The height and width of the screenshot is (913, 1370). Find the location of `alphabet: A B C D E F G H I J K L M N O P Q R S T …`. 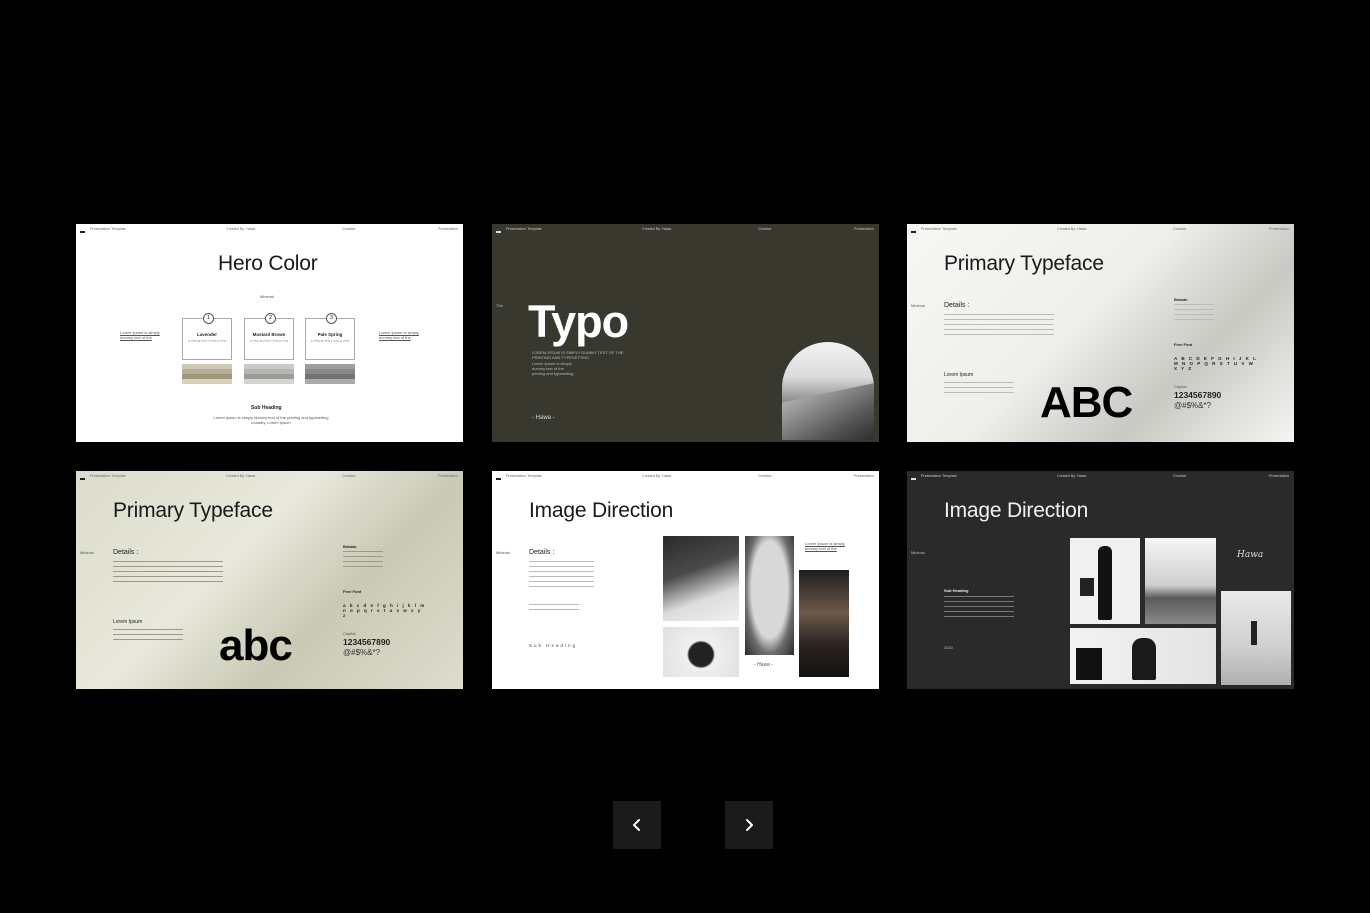

alphabet: A B C D E F G H I J K L M N O P Q R S T … is located at coordinates (1216, 363).